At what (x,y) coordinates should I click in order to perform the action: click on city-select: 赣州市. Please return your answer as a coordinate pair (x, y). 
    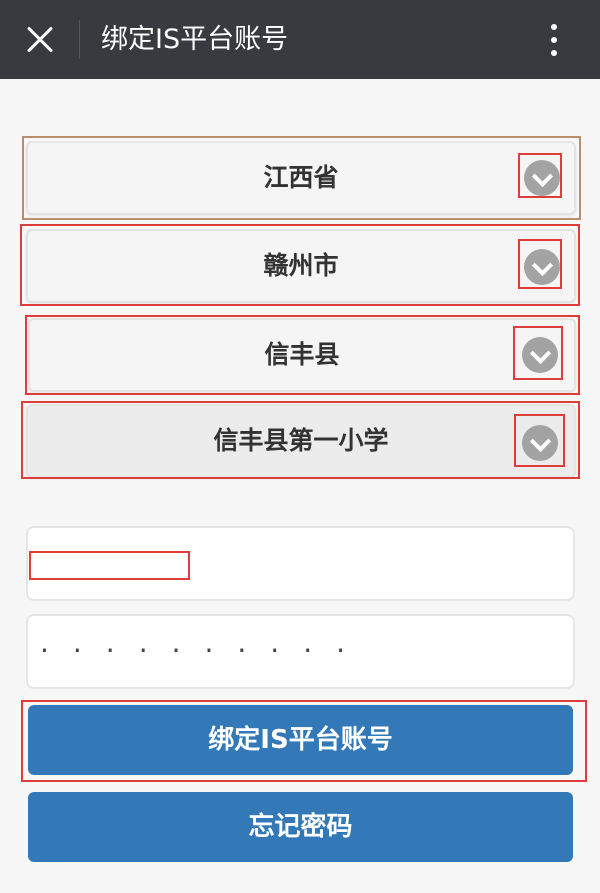
    Looking at the image, I should click on (301, 266).